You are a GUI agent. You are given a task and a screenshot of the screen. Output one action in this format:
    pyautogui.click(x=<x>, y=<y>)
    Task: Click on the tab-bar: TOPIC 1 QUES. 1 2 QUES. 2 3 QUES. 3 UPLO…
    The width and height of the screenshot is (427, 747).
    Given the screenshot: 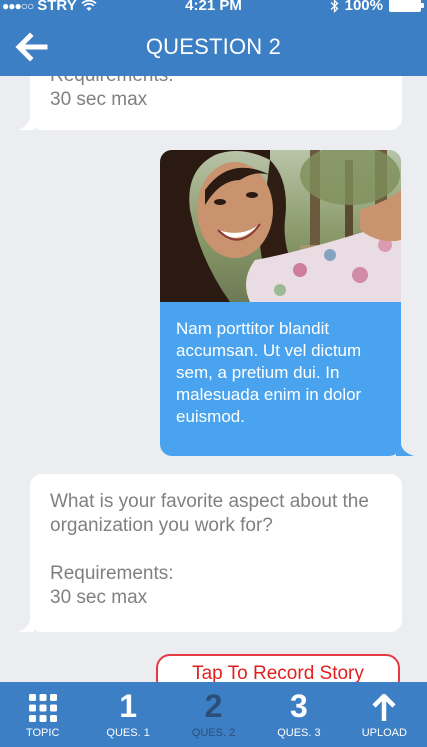 What is the action you would take?
    pyautogui.click(x=213, y=714)
    